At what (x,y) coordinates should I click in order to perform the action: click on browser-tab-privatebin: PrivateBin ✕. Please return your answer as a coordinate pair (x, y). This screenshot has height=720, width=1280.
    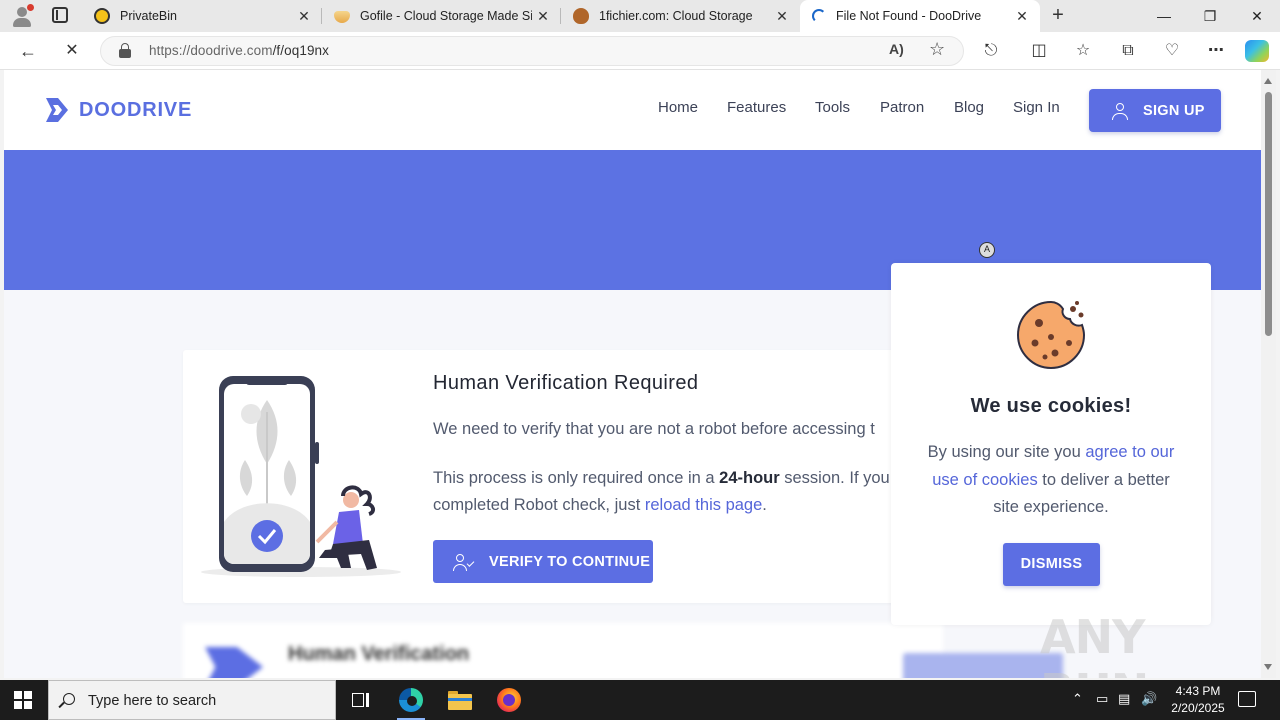
    Looking at the image, I should click on (202, 16).